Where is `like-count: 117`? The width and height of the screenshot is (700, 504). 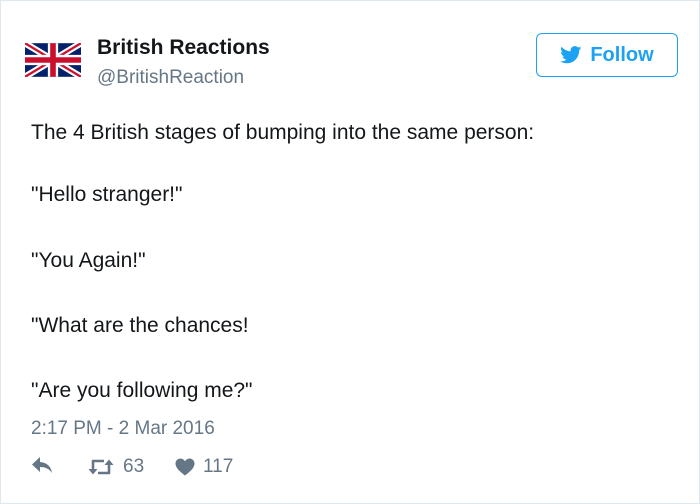 like-count: 117 is located at coordinates (218, 466).